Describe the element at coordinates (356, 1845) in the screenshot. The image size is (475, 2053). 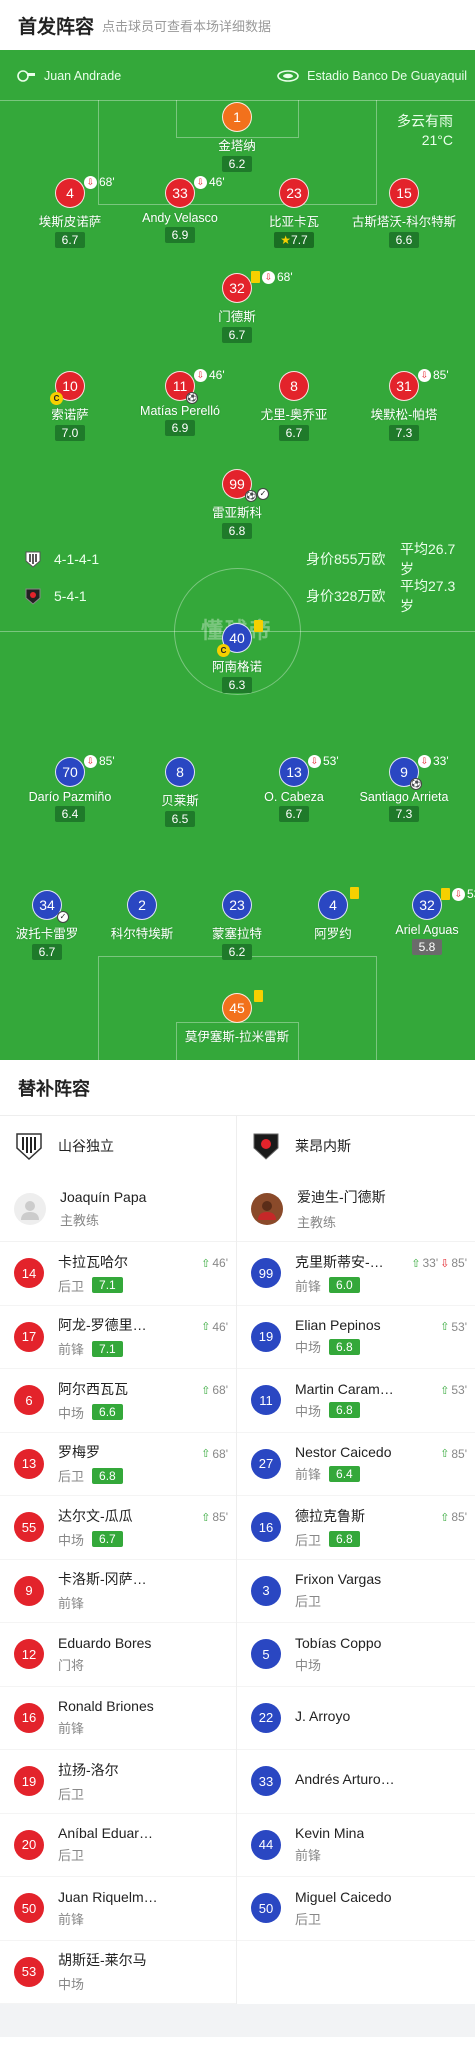
I see `sub-player-row: 44 Kevin Mina 前锋` at that location.